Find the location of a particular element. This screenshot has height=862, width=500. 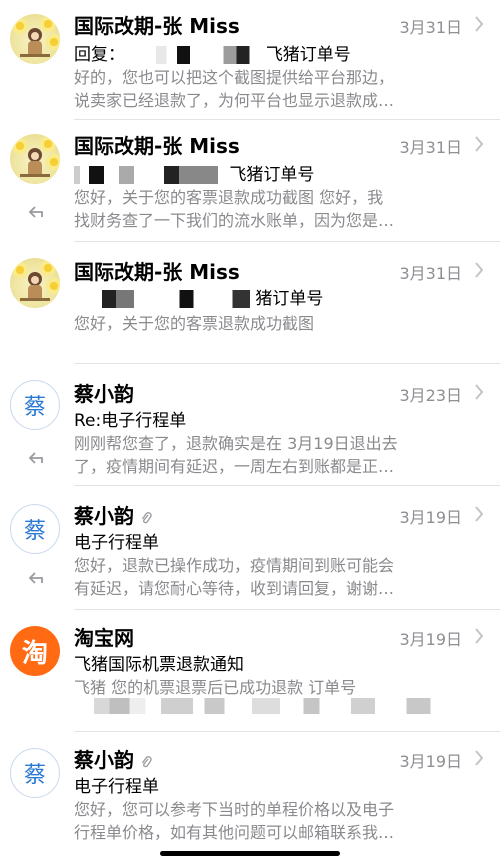

subject-prefix: 回复： is located at coordinates (99, 55).